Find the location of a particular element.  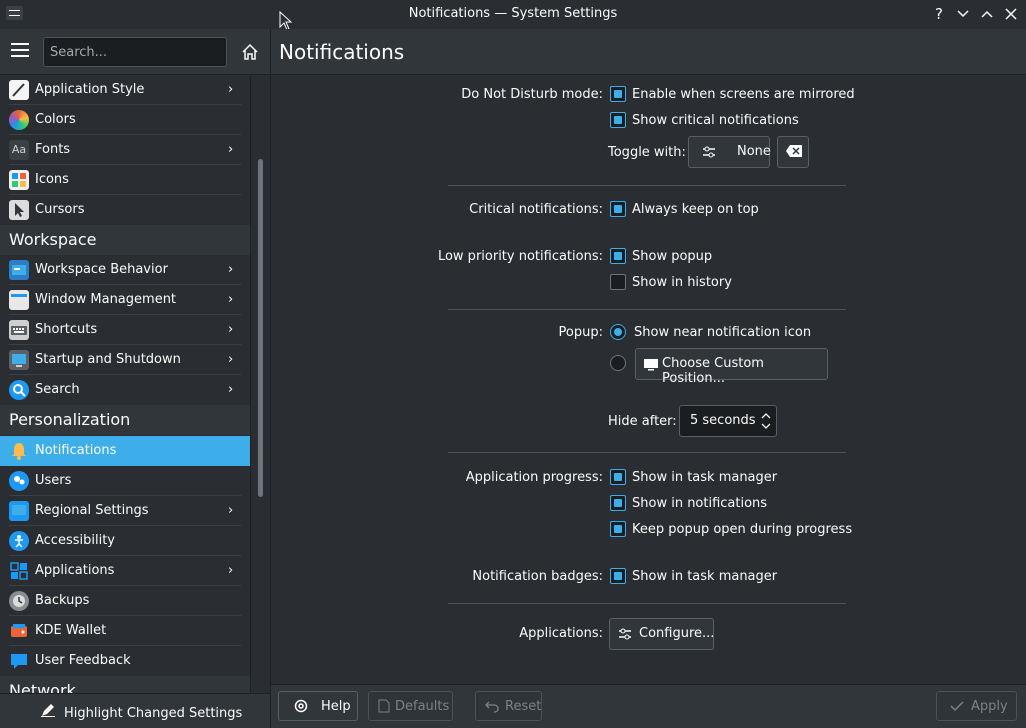

sidebar-item-window-management: Window Management › is located at coordinates (125, 300).